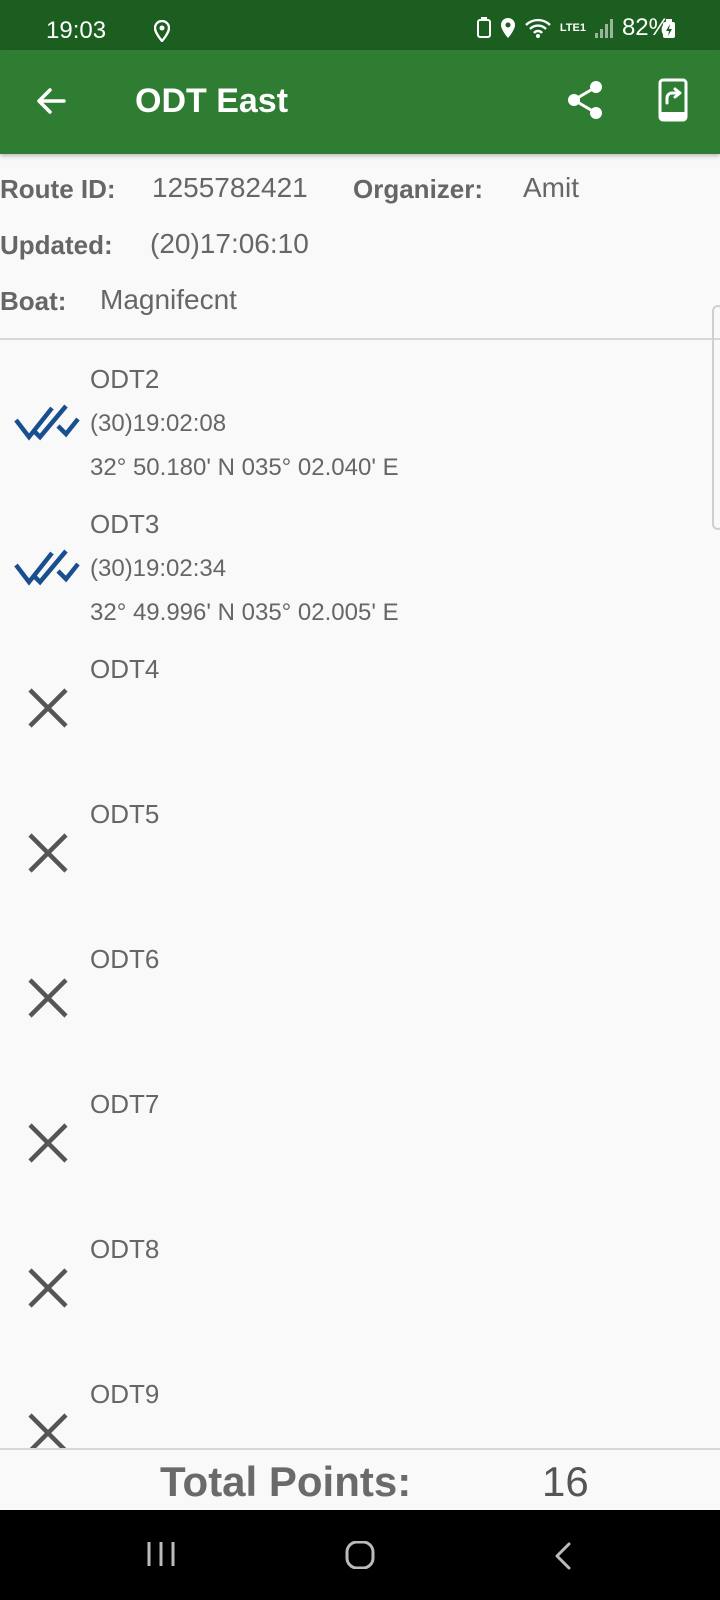 The image size is (720, 1600). Describe the element at coordinates (125, 524) in the screenshot. I see `waypoint-name: ODT3` at that location.